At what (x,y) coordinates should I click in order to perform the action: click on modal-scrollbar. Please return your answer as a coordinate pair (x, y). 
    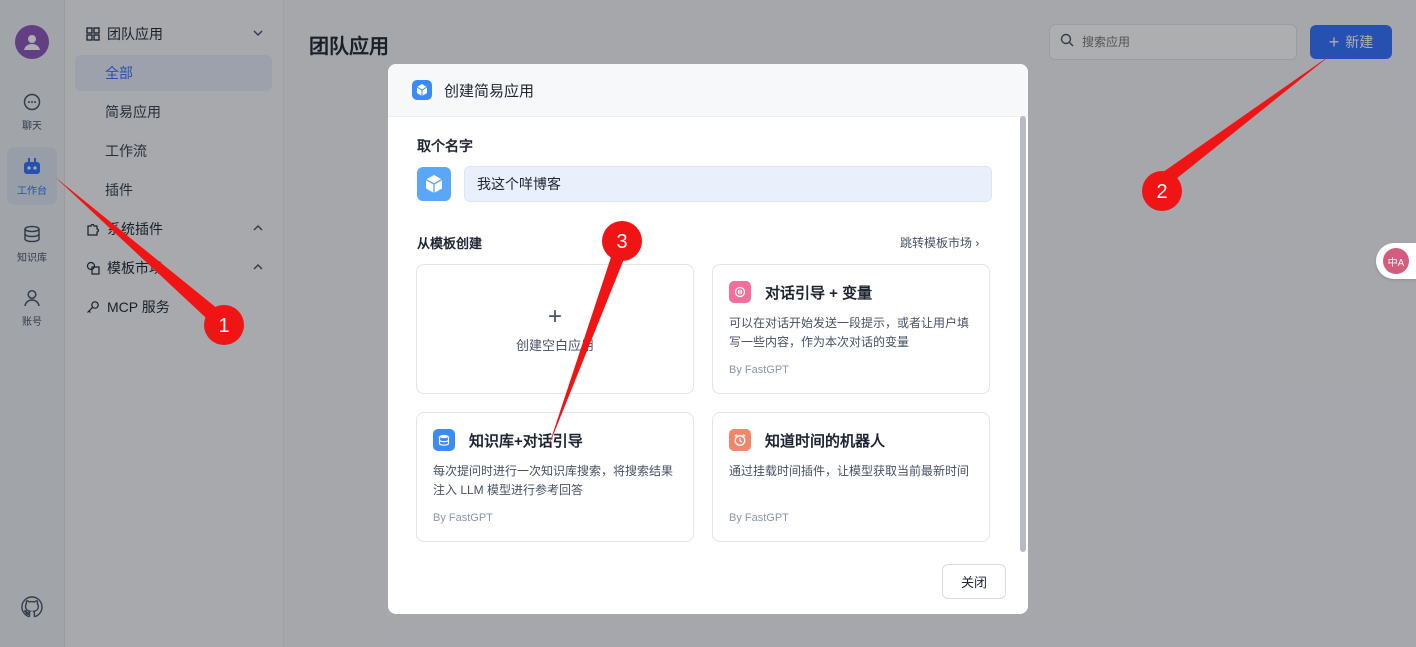
    Looking at the image, I should click on (1023, 334).